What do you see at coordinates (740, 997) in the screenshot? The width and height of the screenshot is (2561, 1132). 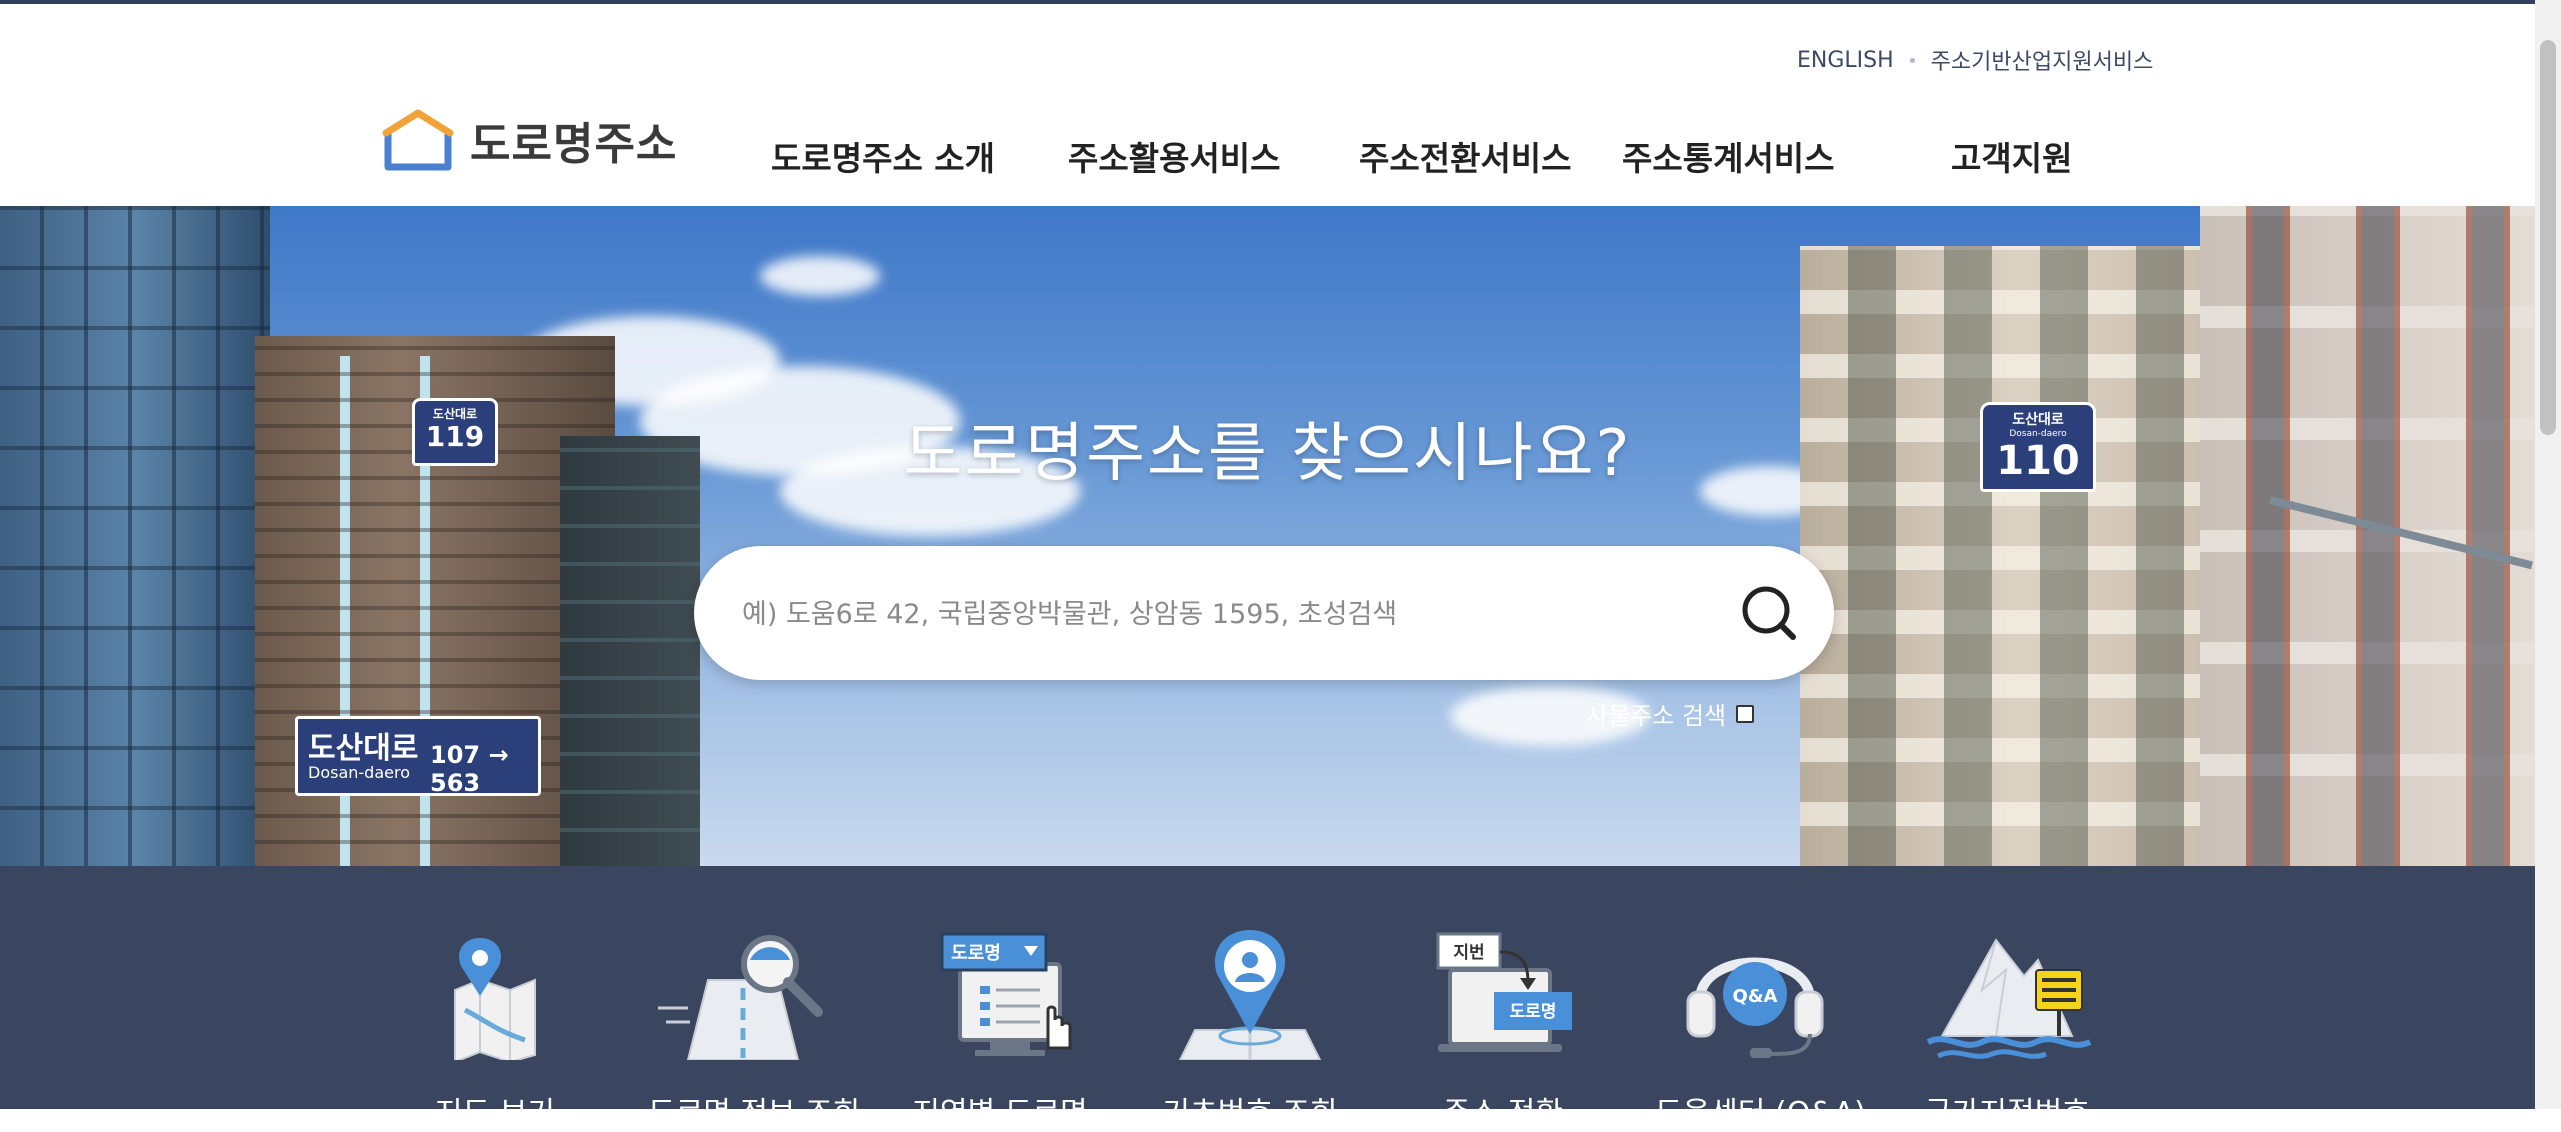 I see `road-search-icon` at bounding box center [740, 997].